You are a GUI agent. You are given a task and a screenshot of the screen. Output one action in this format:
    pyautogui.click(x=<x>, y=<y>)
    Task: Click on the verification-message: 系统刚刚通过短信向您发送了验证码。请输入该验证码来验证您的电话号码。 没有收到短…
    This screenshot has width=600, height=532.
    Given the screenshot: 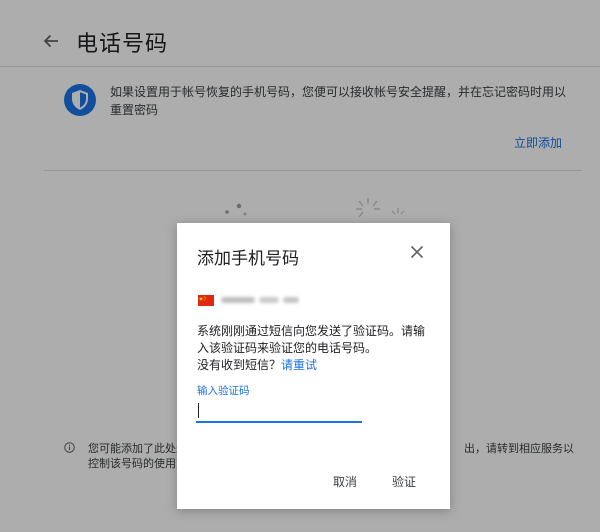 What is the action you would take?
    pyautogui.click(x=315, y=348)
    